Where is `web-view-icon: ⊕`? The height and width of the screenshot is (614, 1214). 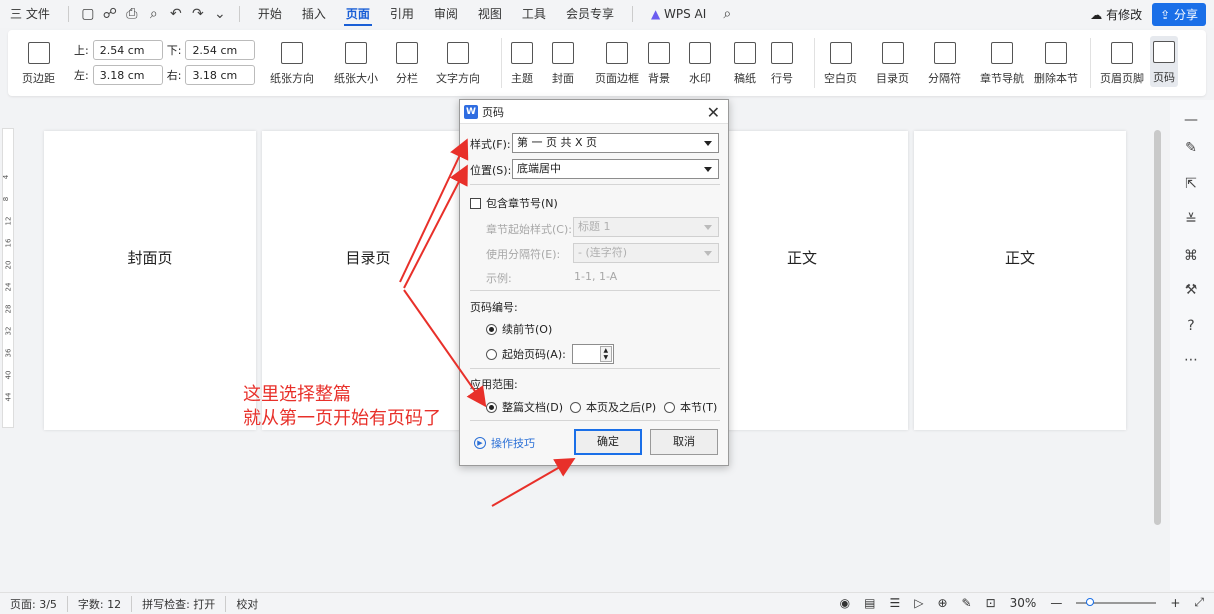 web-view-icon: ⊕ is located at coordinates (942, 603).